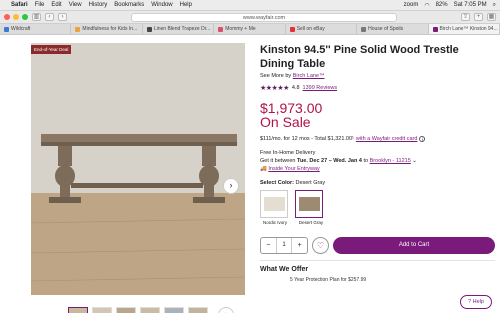 The width and height of the screenshot is (500, 313). I want to click on quantity-stepper: − 1 +, so click(284, 245).